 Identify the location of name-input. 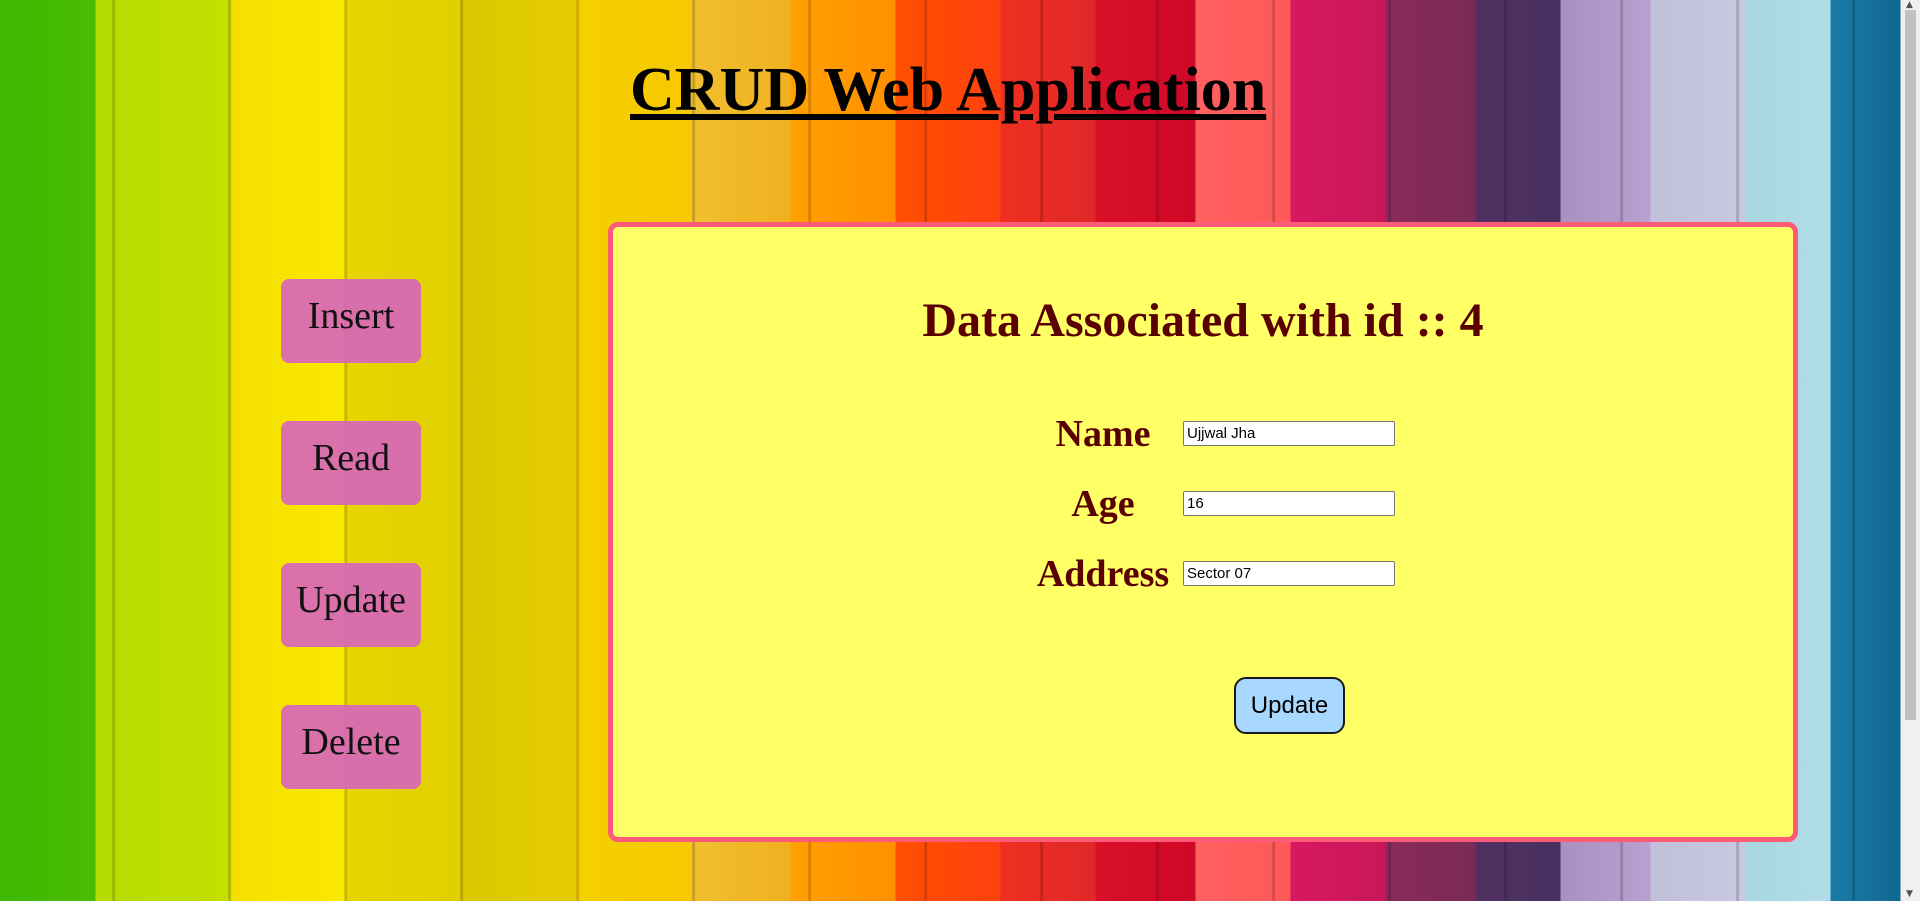
(1289, 433).